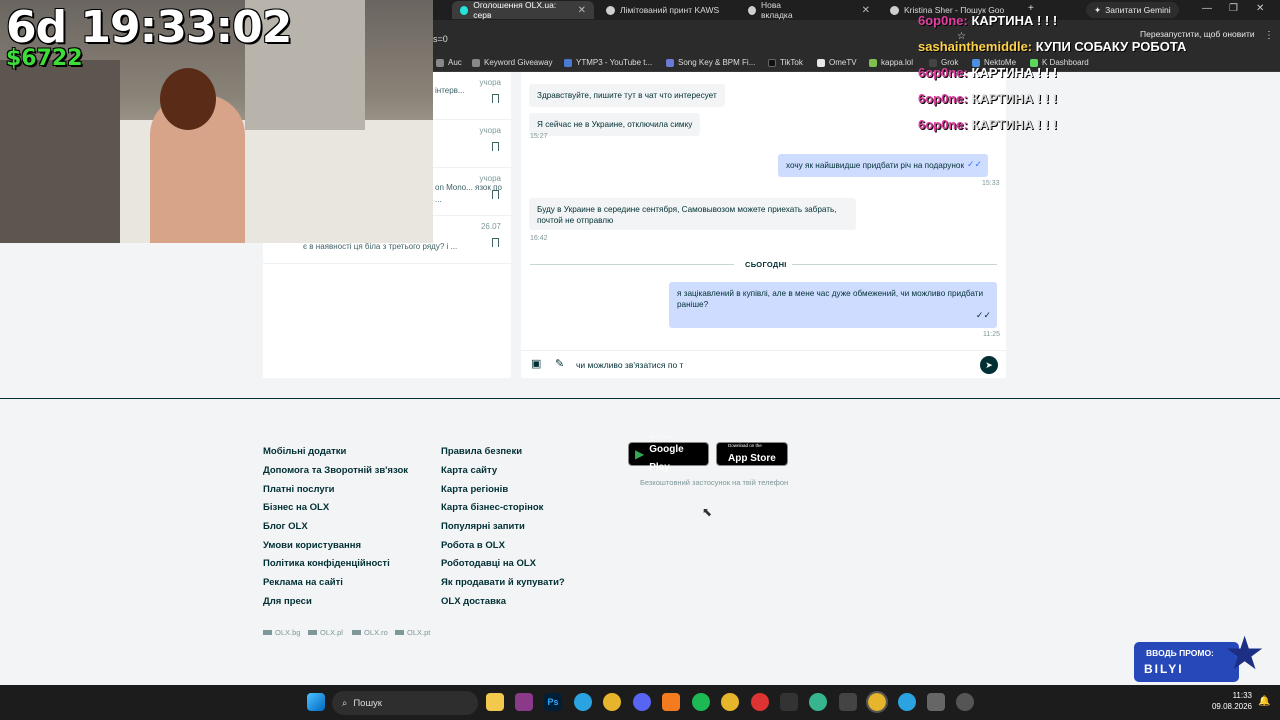 The height and width of the screenshot is (720, 1280). I want to click on maximize-icon: ❐, so click(1233, 8).